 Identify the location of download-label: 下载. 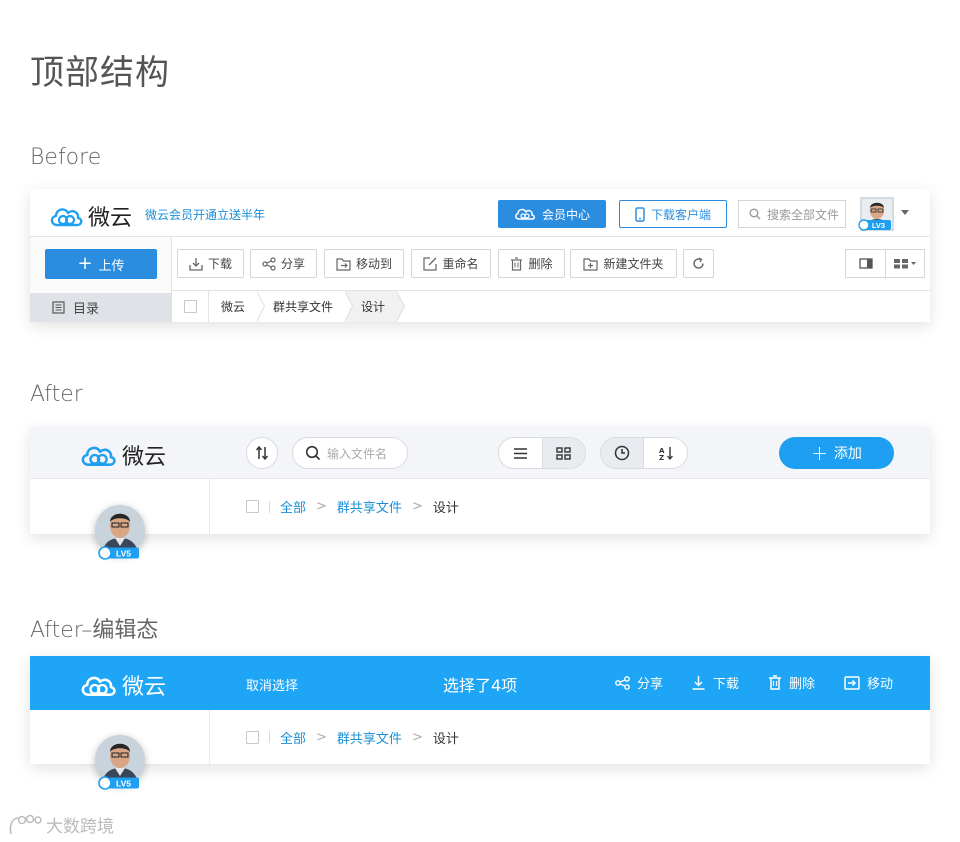
(219, 264).